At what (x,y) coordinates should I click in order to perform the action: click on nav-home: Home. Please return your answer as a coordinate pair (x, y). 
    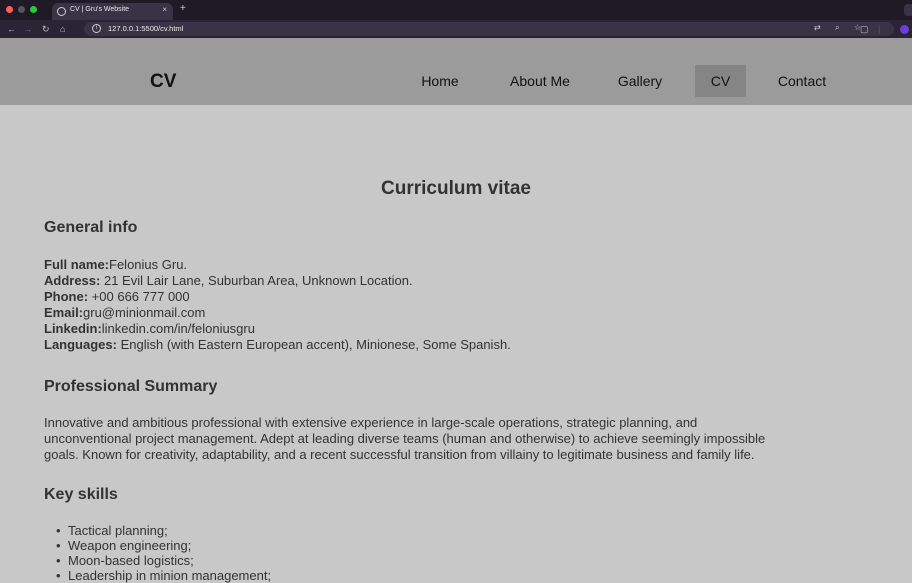
    Looking at the image, I should click on (440, 81).